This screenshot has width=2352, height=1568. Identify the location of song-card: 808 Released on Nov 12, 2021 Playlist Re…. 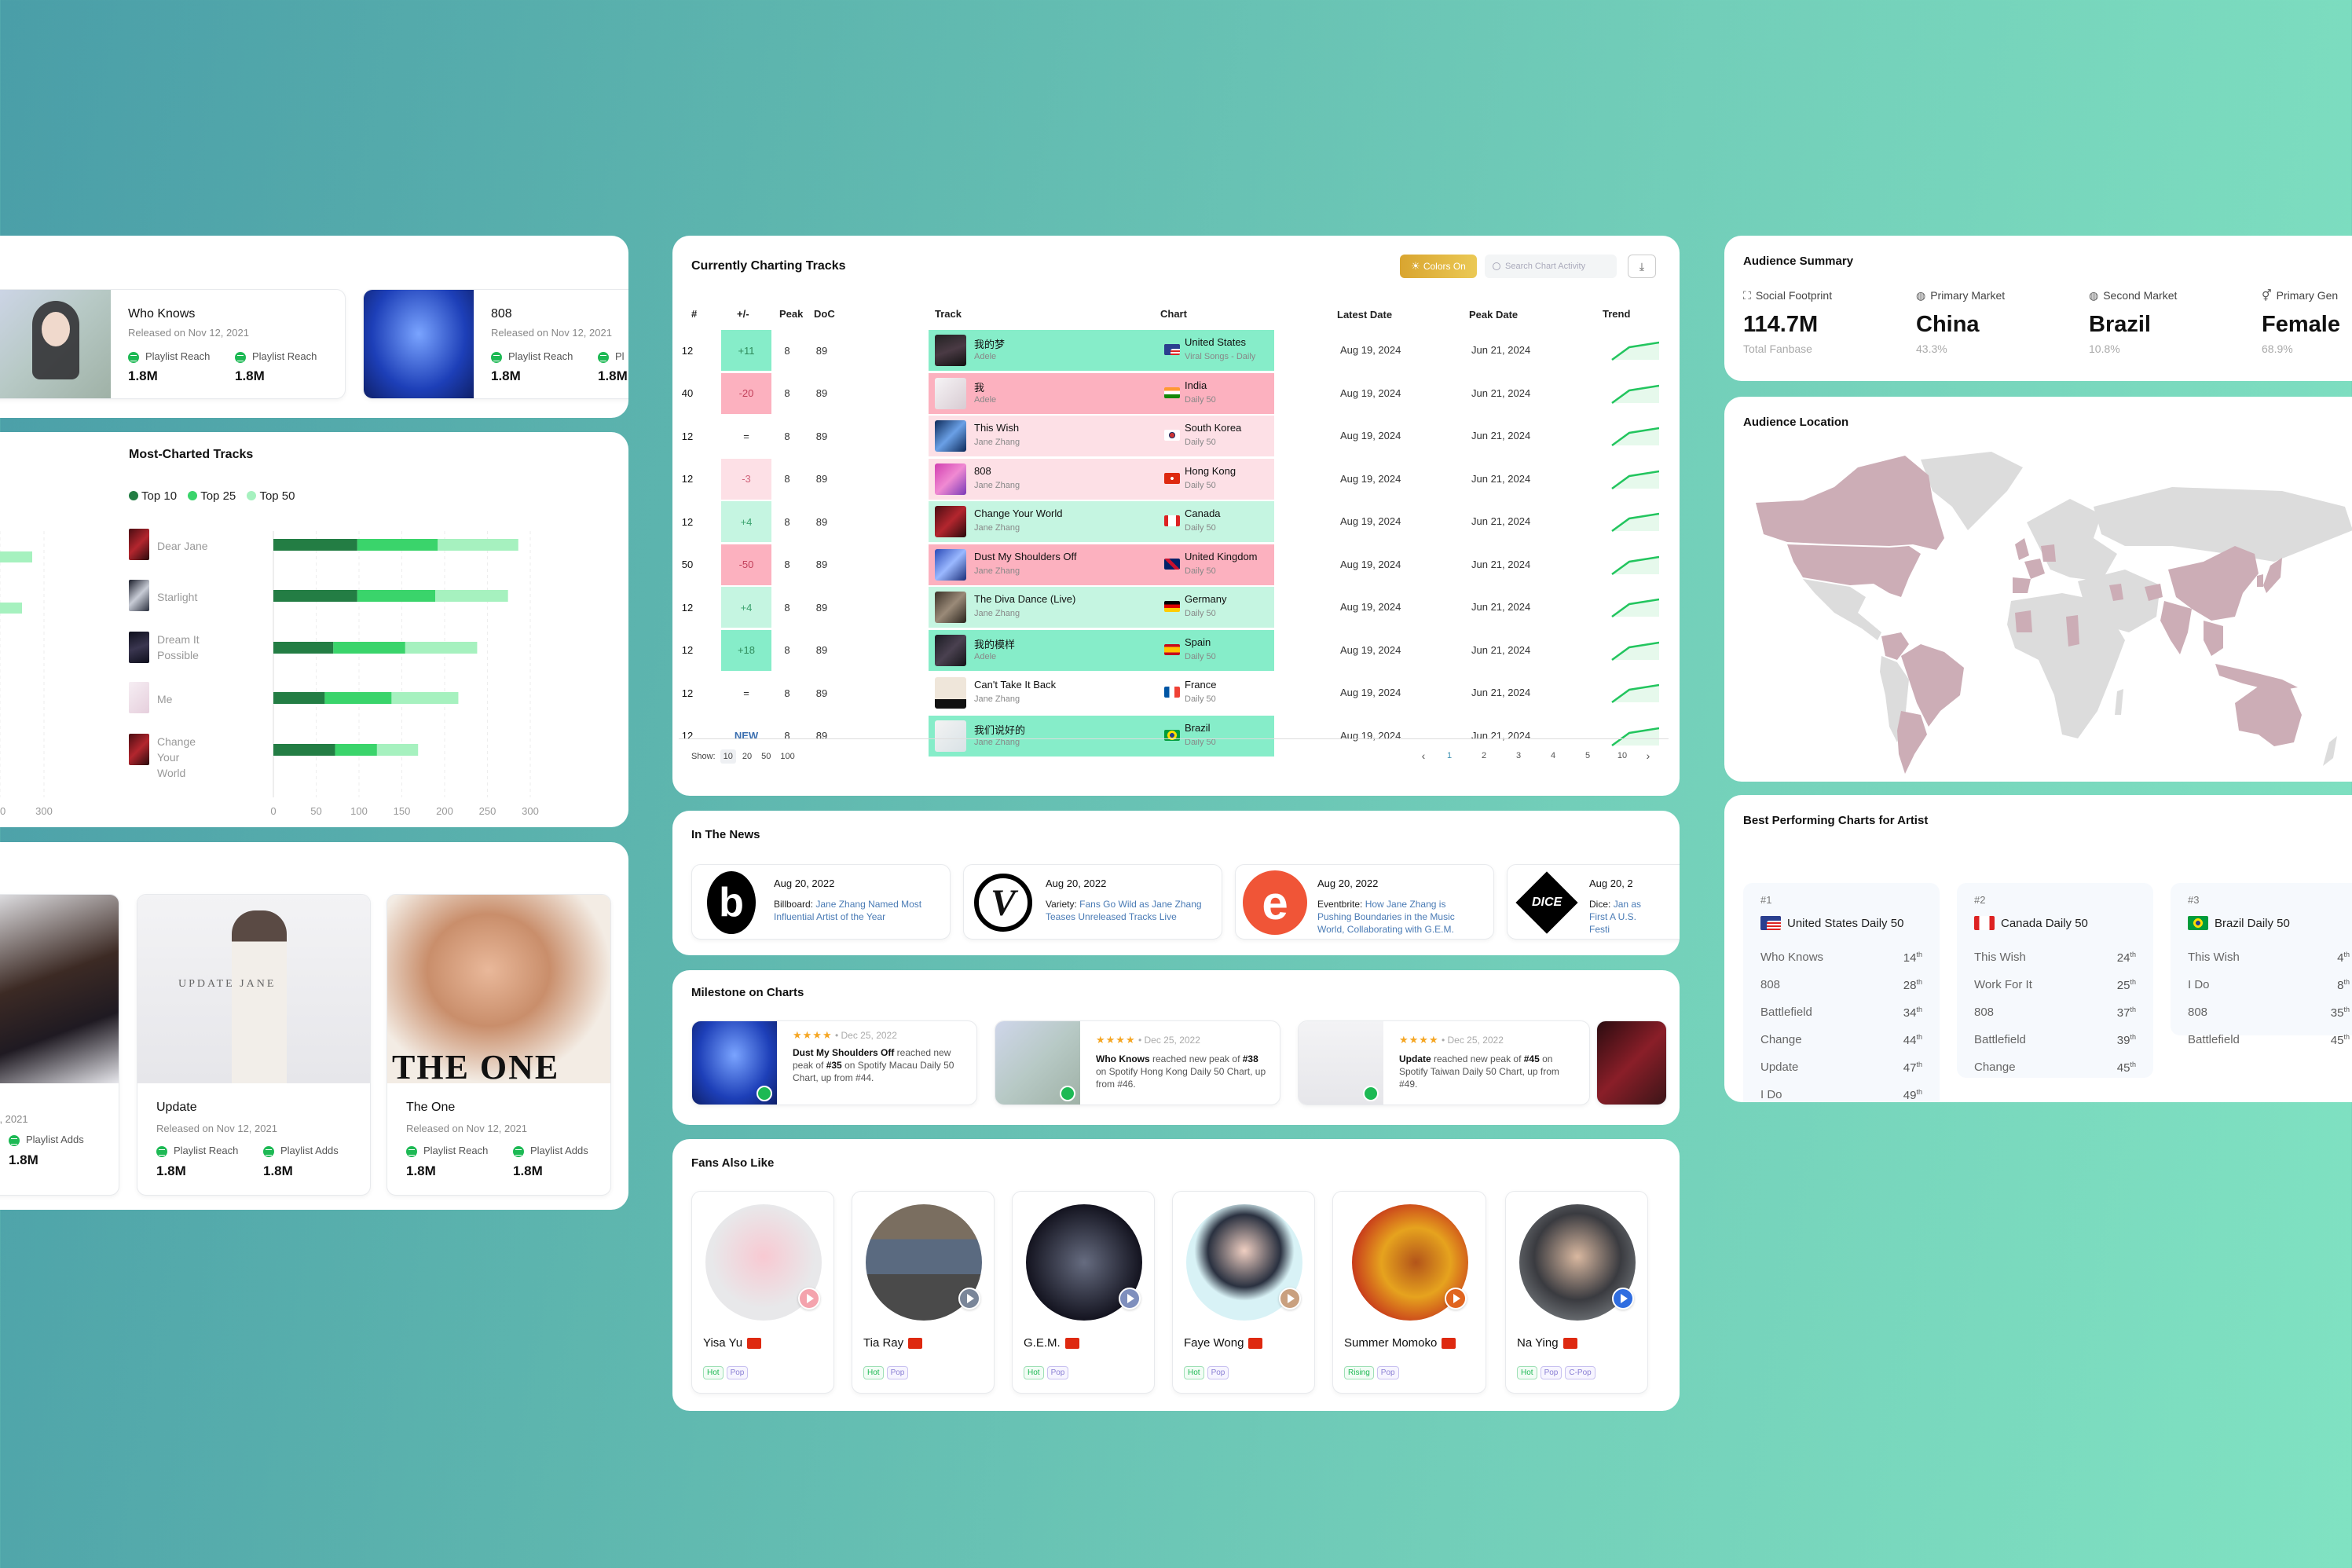
(495, 344).